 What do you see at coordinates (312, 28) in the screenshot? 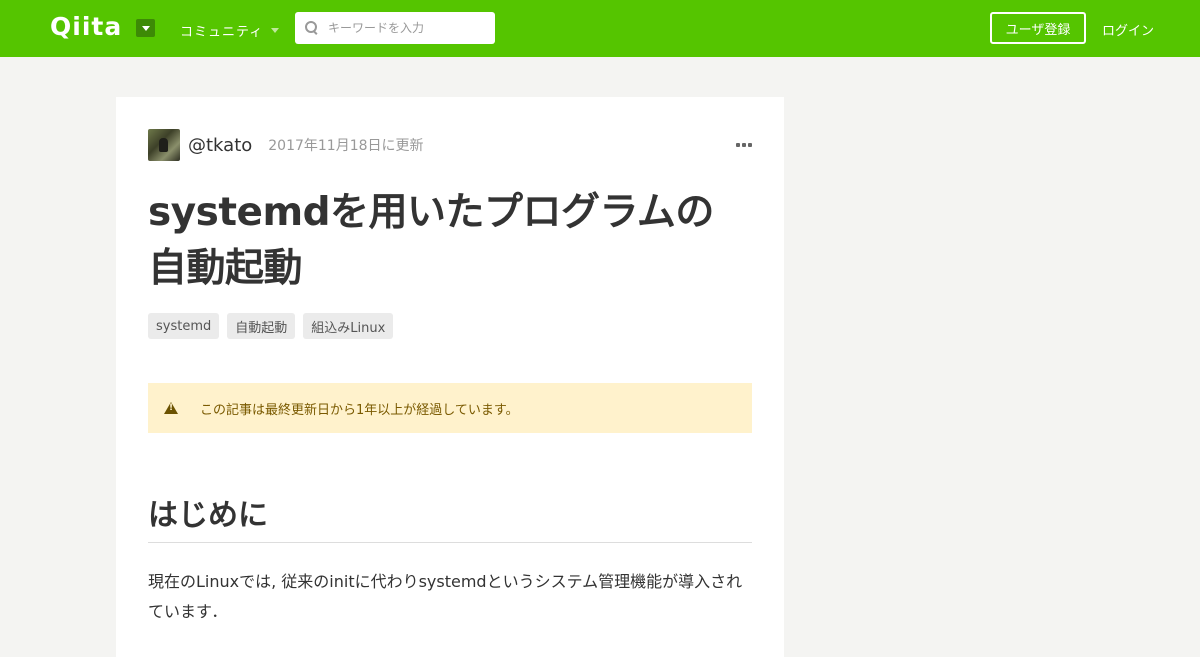
I see `search-icon` at bounding box center [312, 28].